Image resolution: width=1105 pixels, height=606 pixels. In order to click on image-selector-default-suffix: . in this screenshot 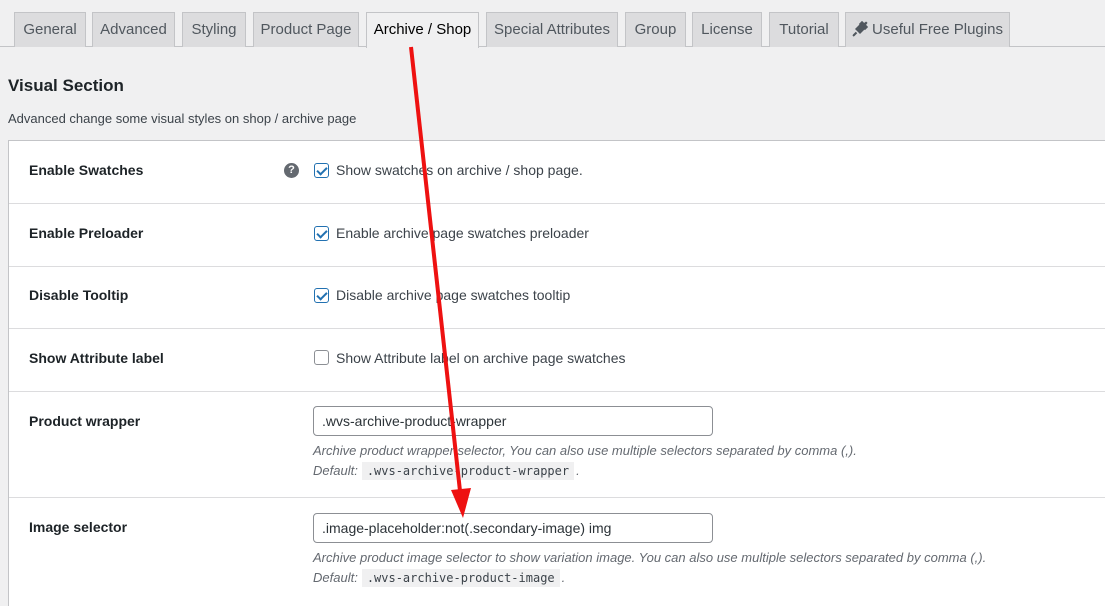, I will do `click(563, 577)`.